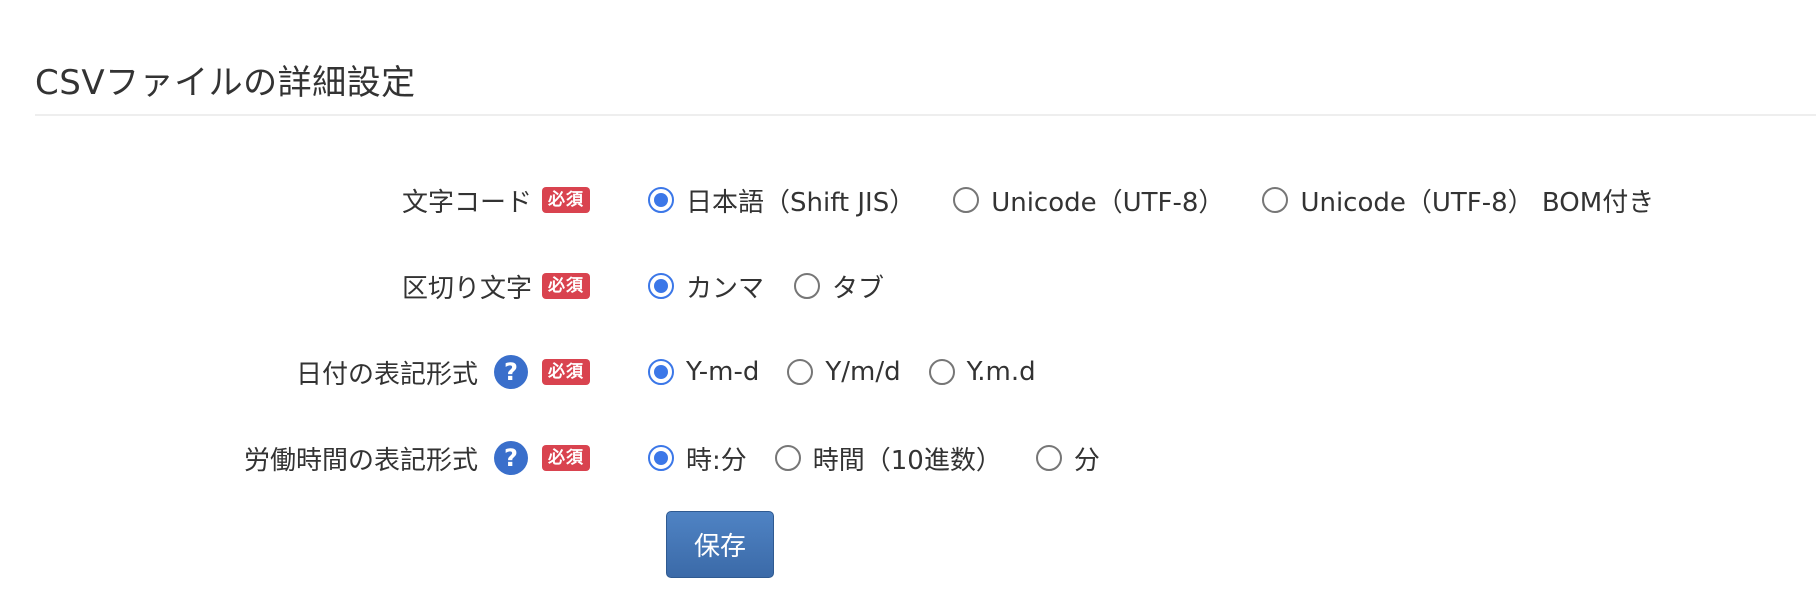 This screenshot has height=604, width=1816. Describe the element at coordinates (716, 460) in the screenshot. I see `radio-label: 時:分` at that location.